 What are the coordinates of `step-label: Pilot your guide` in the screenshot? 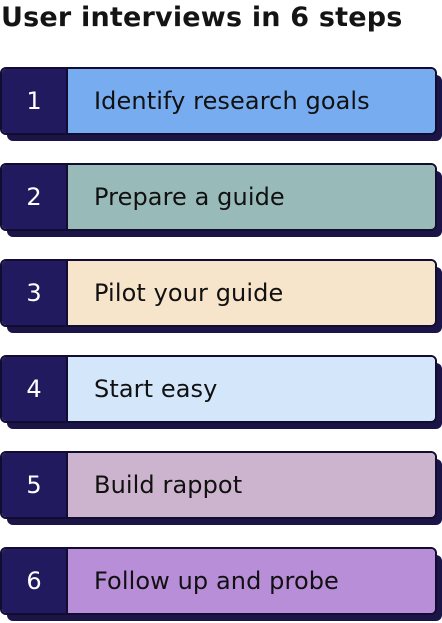 It's located at (251, 293).